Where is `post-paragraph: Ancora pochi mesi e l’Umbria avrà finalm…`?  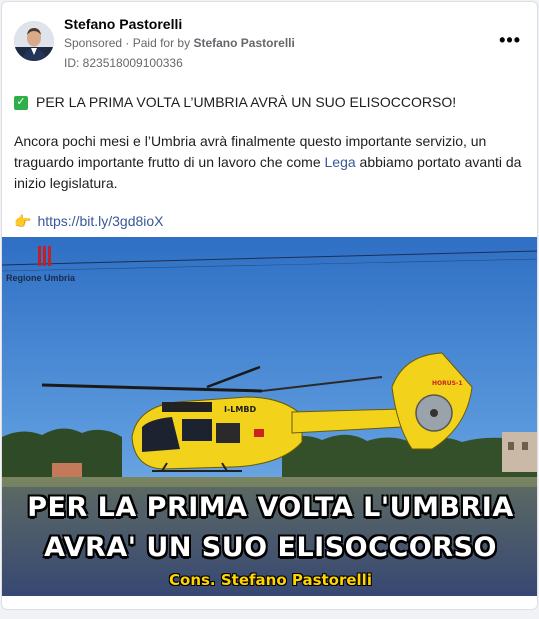 post-paragraph: Ancora pochi mesi e l’Umbria avrà finalm… is located at coordinates (271, 162).